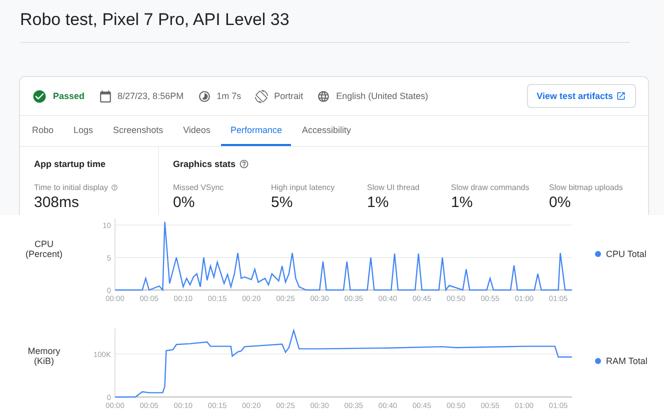 The width and height of the screenshot is (664, 419). Describe the element at coordinates (581, 96) in the screenshot. I see `view-artifacts-button: View test artifacts` at that location.